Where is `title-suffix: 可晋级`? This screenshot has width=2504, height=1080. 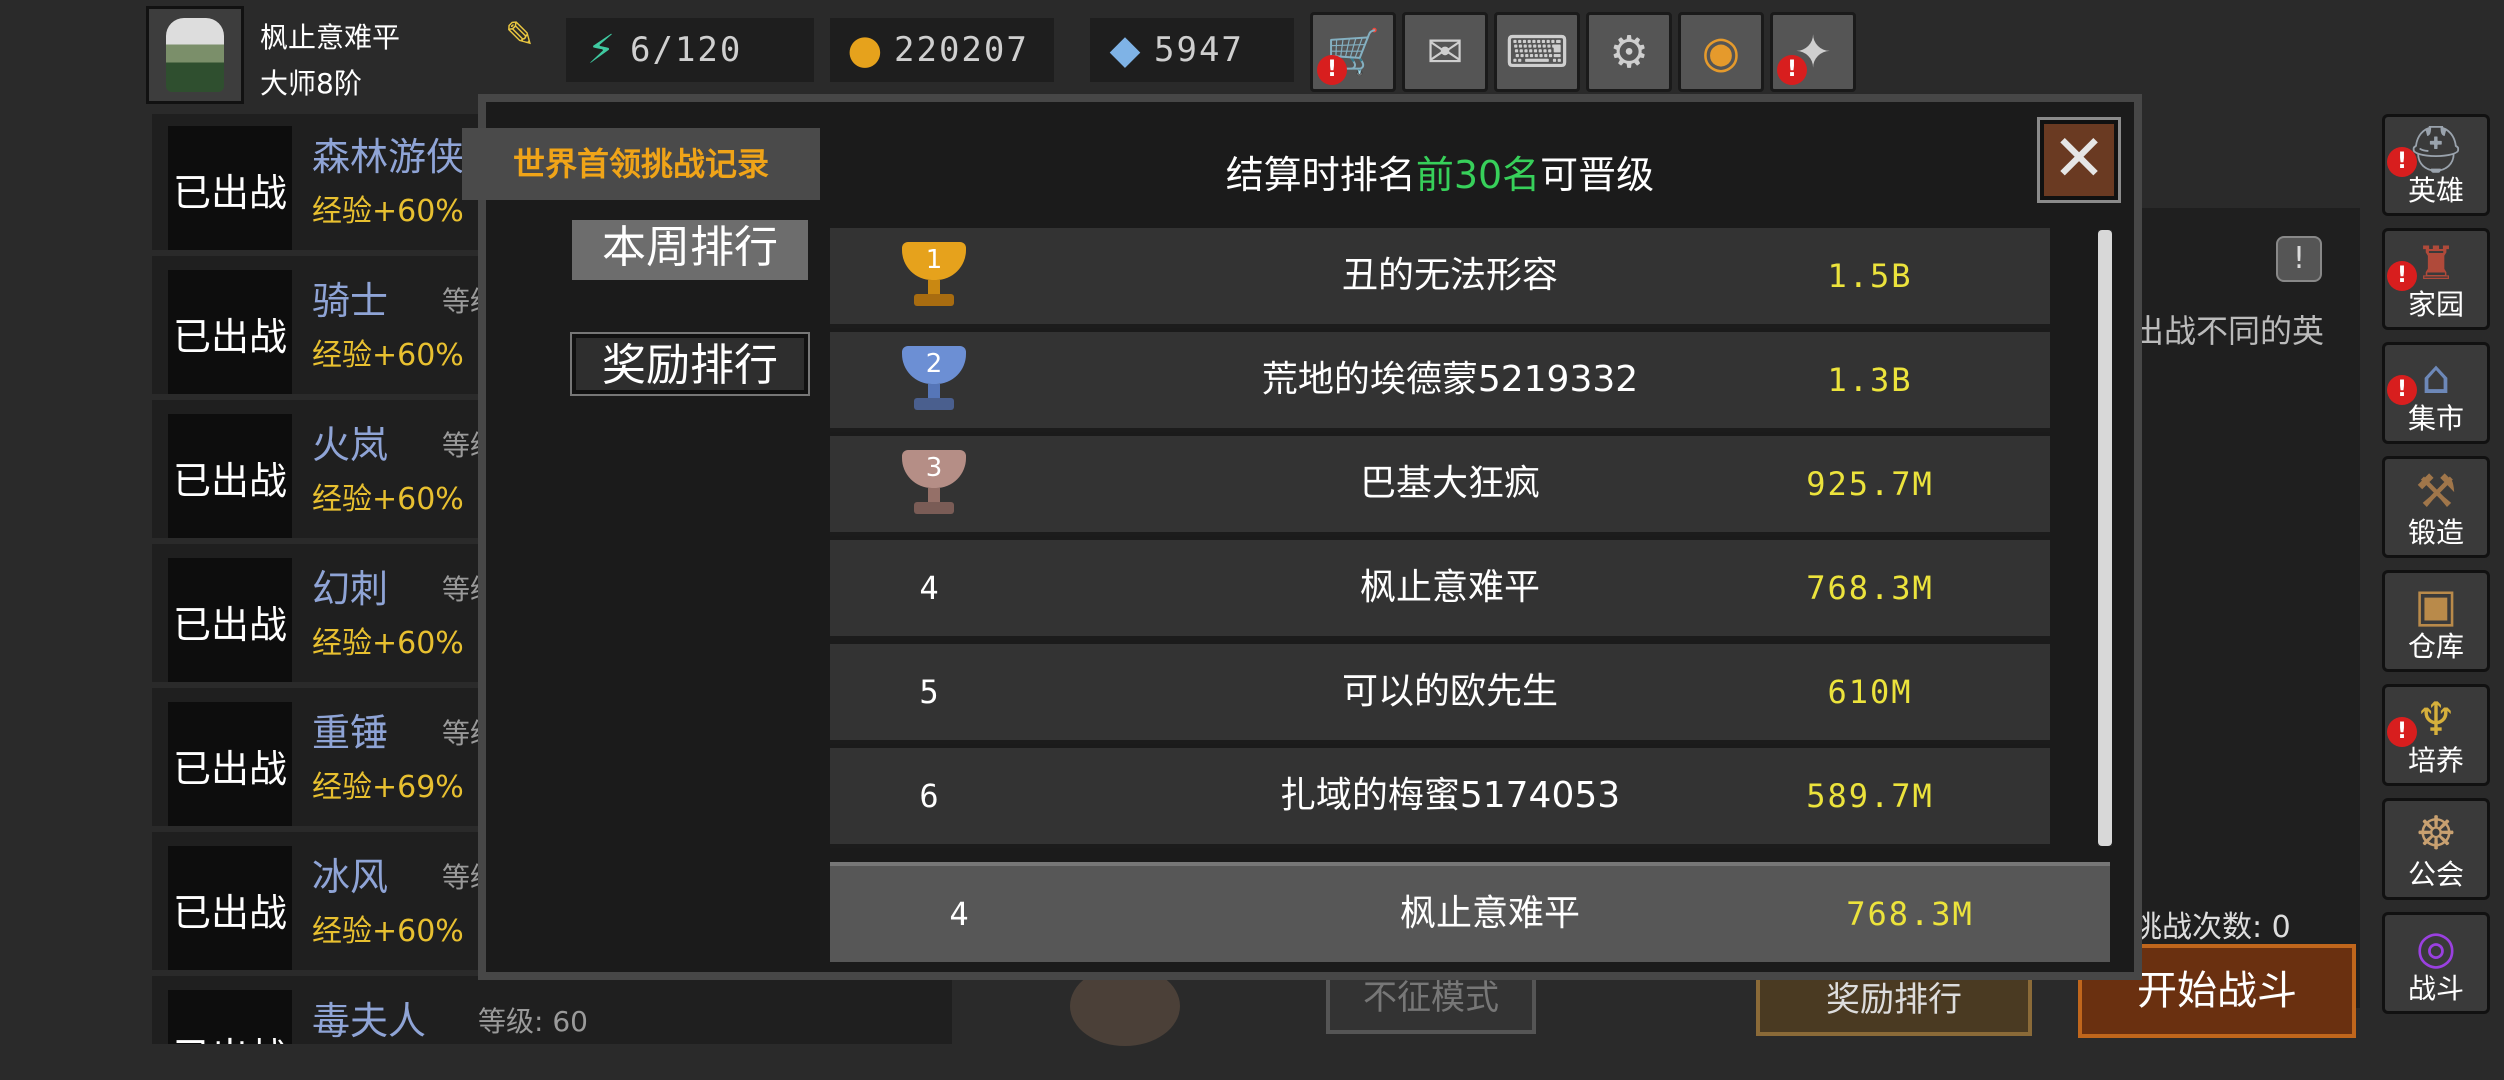
title-suffix: 可晋级 is located at coordinates (1597, 175).